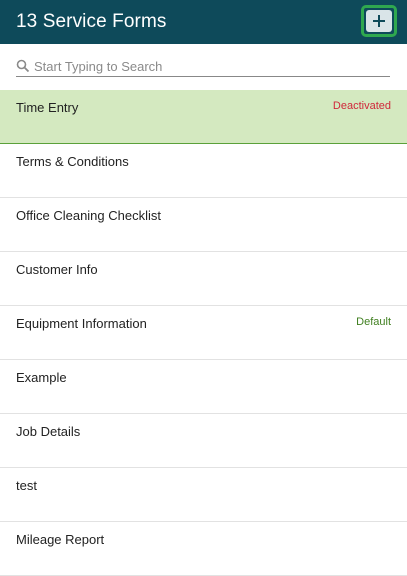 Image resolution: width=407 pixels, height=576 pixels. Describe the element at coordinates (88, 215) in the screenshot. I see `form-name: Office Cleaning Checklist` at that location.